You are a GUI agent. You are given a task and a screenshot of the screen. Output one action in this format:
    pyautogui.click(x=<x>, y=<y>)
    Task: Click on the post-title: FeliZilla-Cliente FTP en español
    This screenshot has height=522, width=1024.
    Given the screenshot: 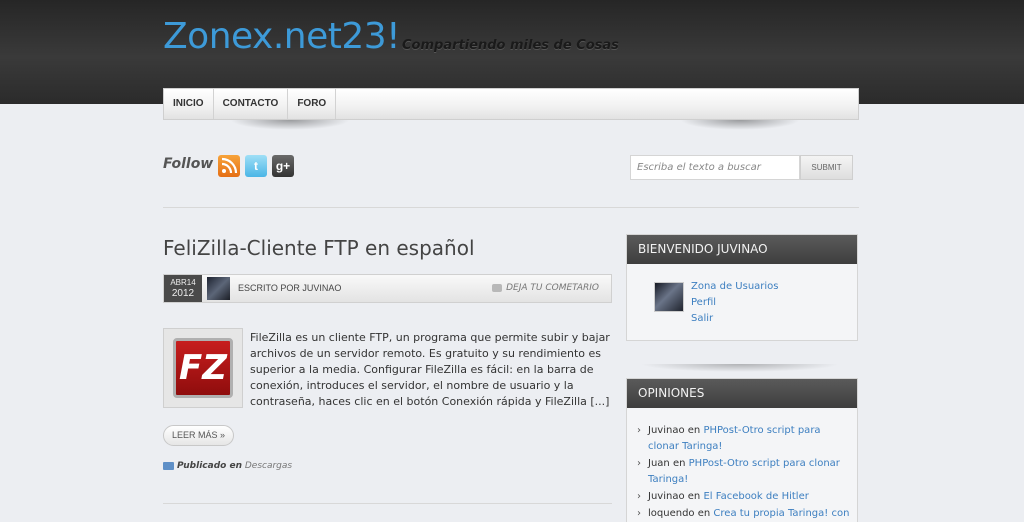 What is the action you would take?
    pyautogui.click(x=319, y=248)
    